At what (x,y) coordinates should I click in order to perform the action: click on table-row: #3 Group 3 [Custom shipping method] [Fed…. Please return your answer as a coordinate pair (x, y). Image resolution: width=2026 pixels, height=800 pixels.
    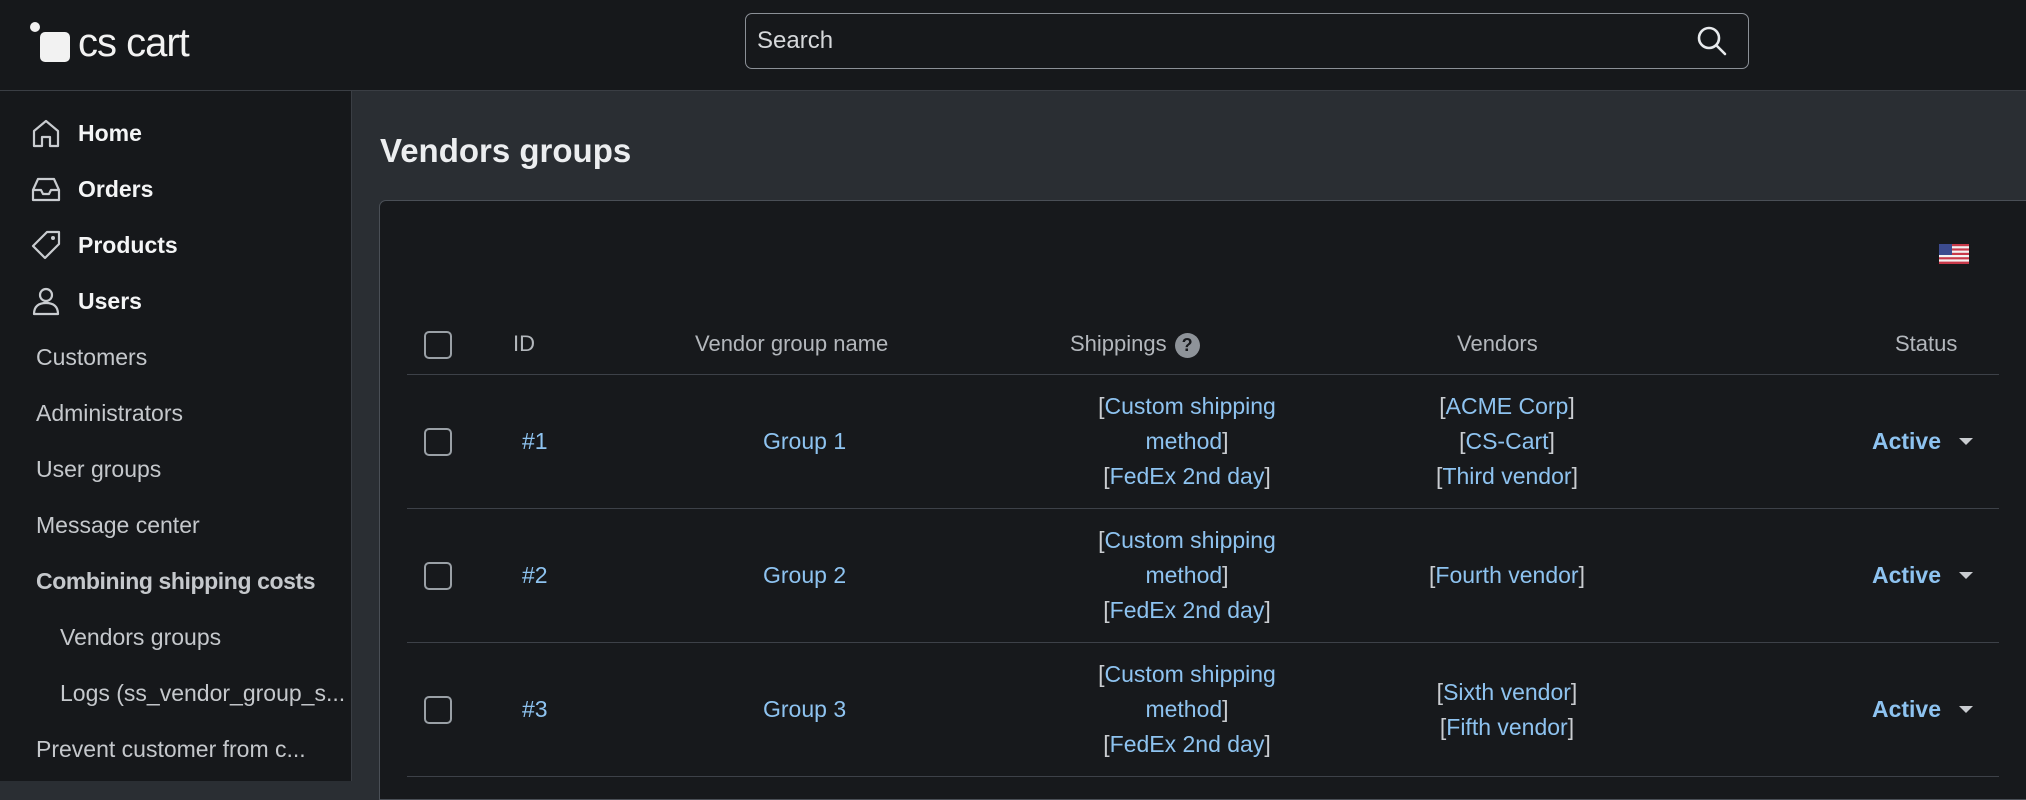
    Looking at the image, I should click on (1203, 710).